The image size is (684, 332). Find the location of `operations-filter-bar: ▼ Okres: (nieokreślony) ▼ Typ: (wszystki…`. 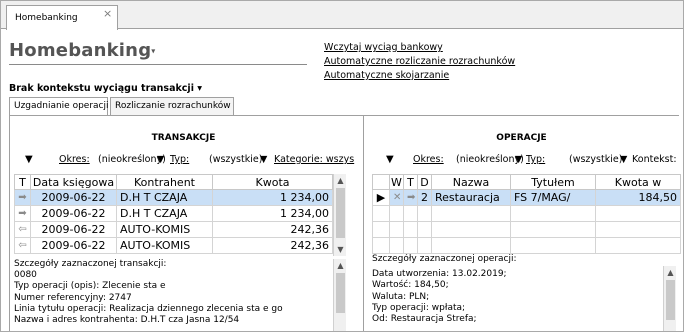

operations-filter-bar: ▼ Okres: (nieokreślony) ▼ Typ: (wszystki… is located at coordinates (522, 160).